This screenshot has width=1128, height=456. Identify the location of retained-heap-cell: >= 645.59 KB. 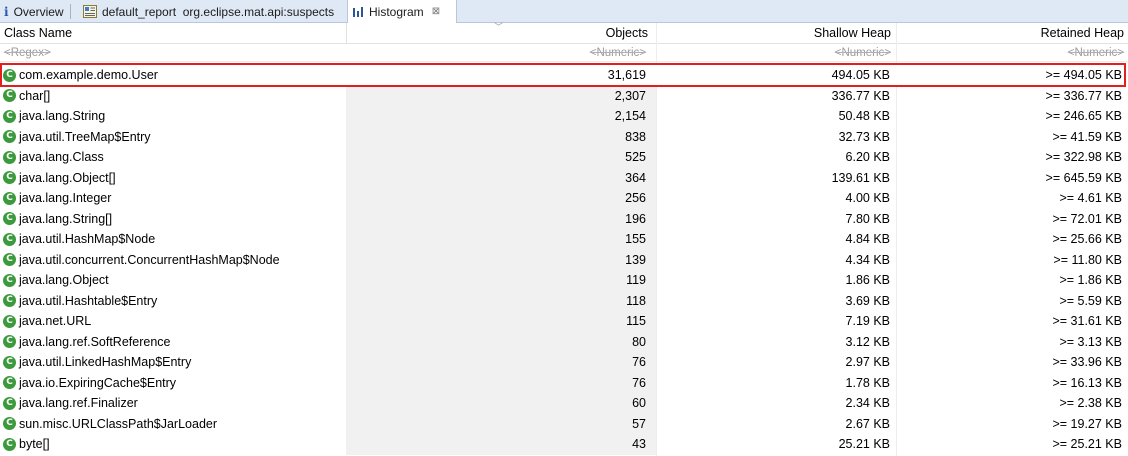
(1083, 177).